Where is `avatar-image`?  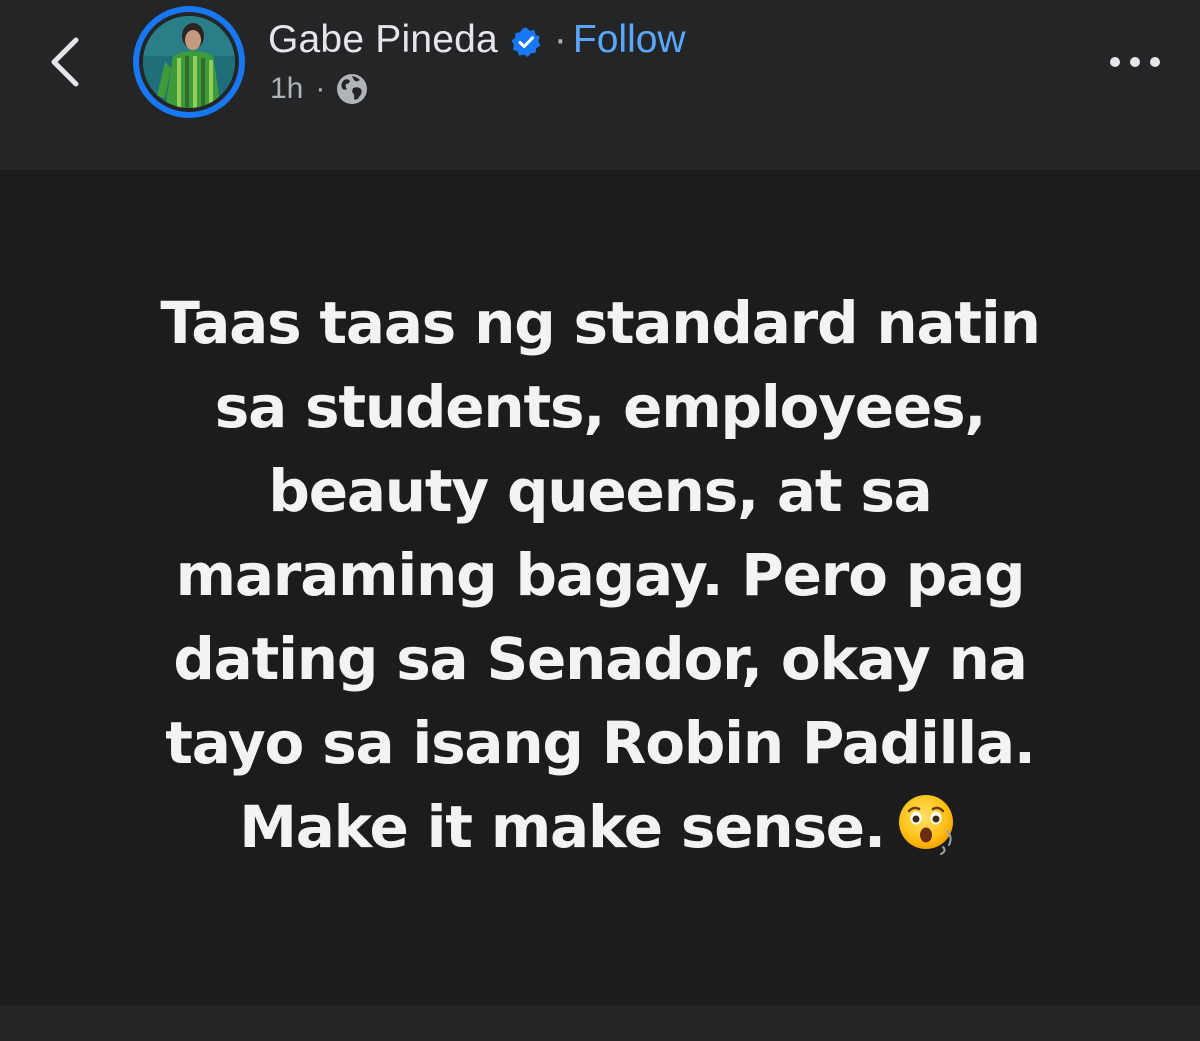 avatar-image is located at coordinates (189, 62).